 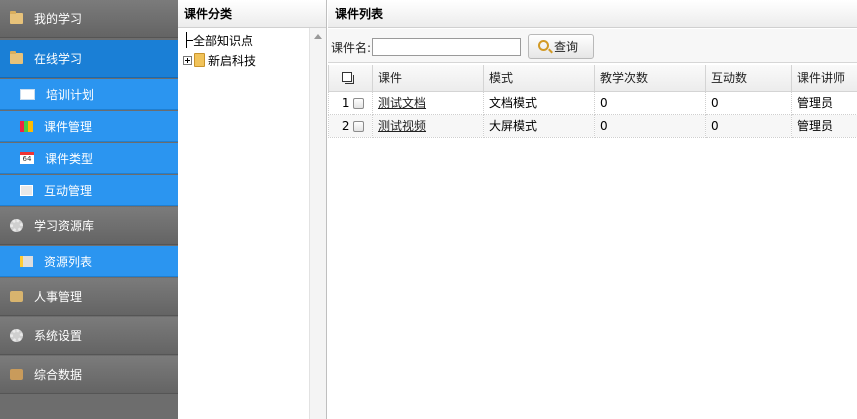 I want to click on table-row: 2 测试视频 大屏模式 0 0 管理员, so click(x=592, y=125).